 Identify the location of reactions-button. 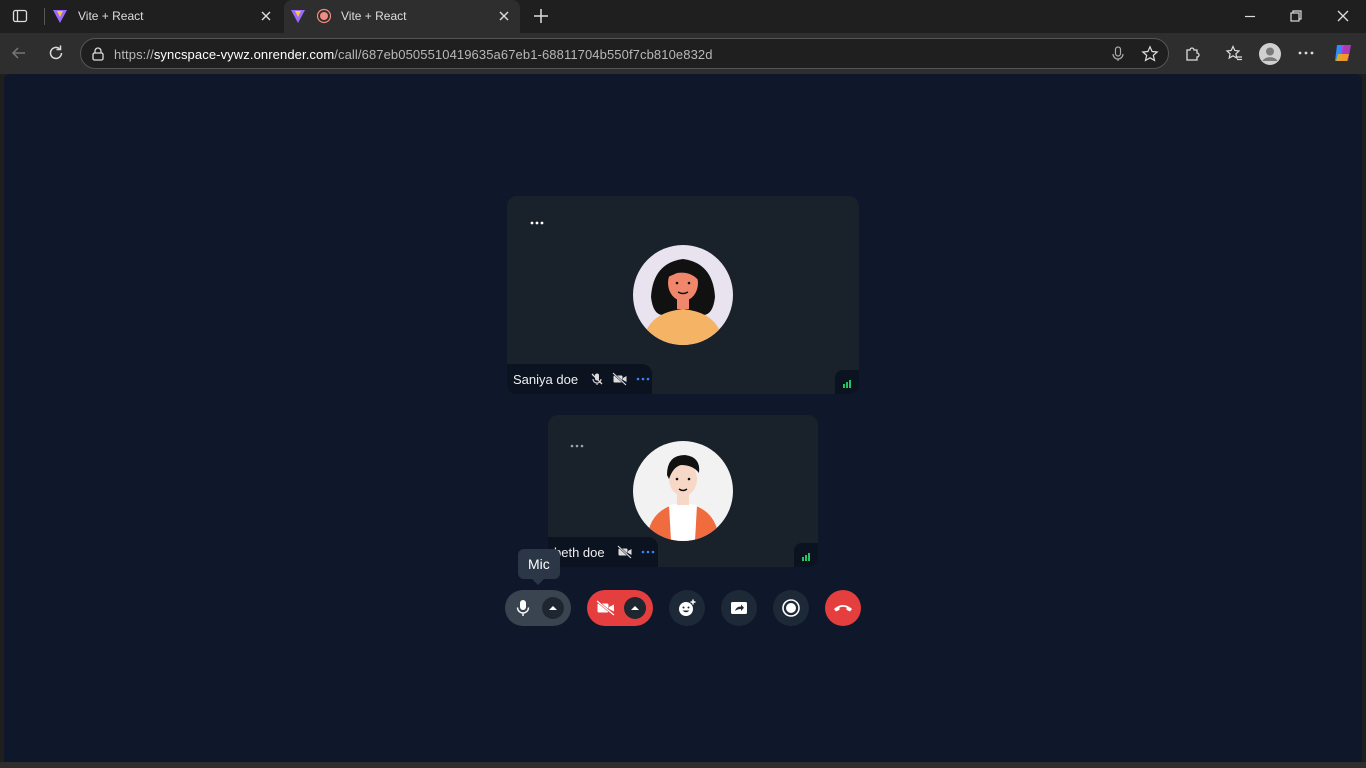
(687, 608).